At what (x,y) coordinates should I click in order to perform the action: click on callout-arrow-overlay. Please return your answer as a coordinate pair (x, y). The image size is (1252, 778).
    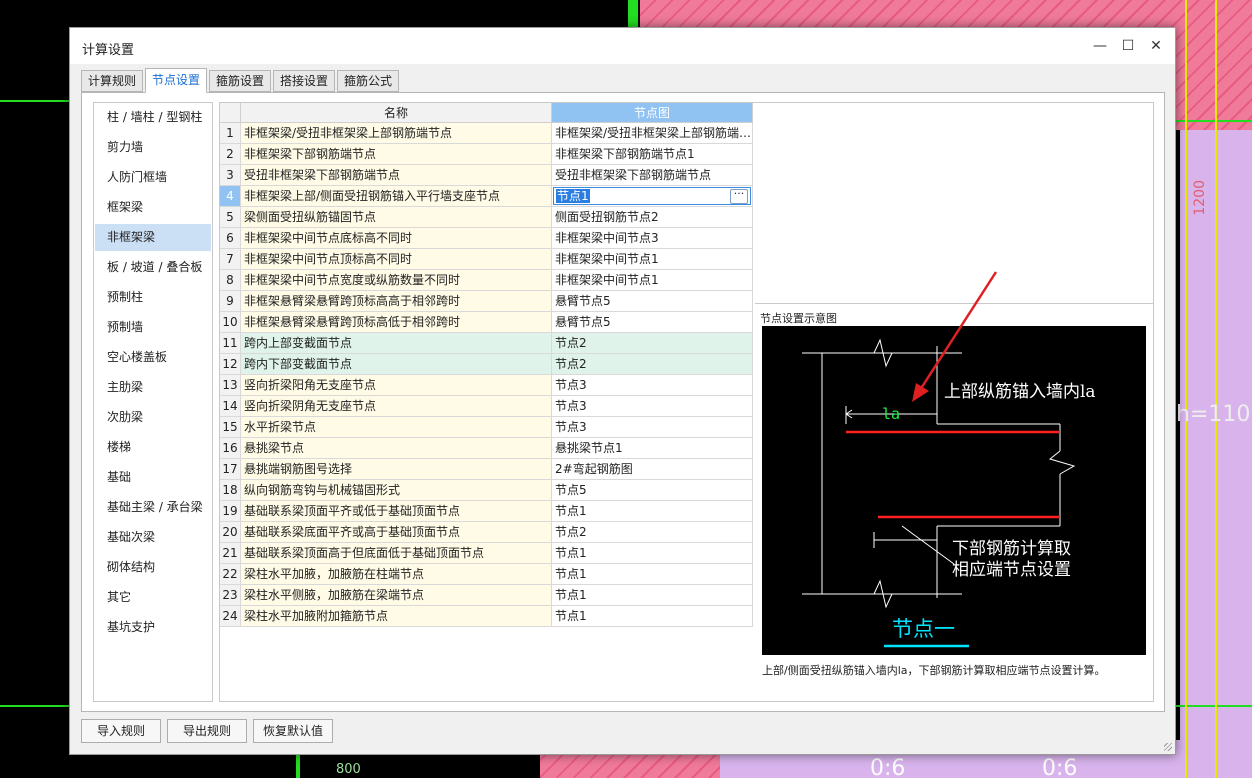
    Looking at the image, I should click on (955, 336).